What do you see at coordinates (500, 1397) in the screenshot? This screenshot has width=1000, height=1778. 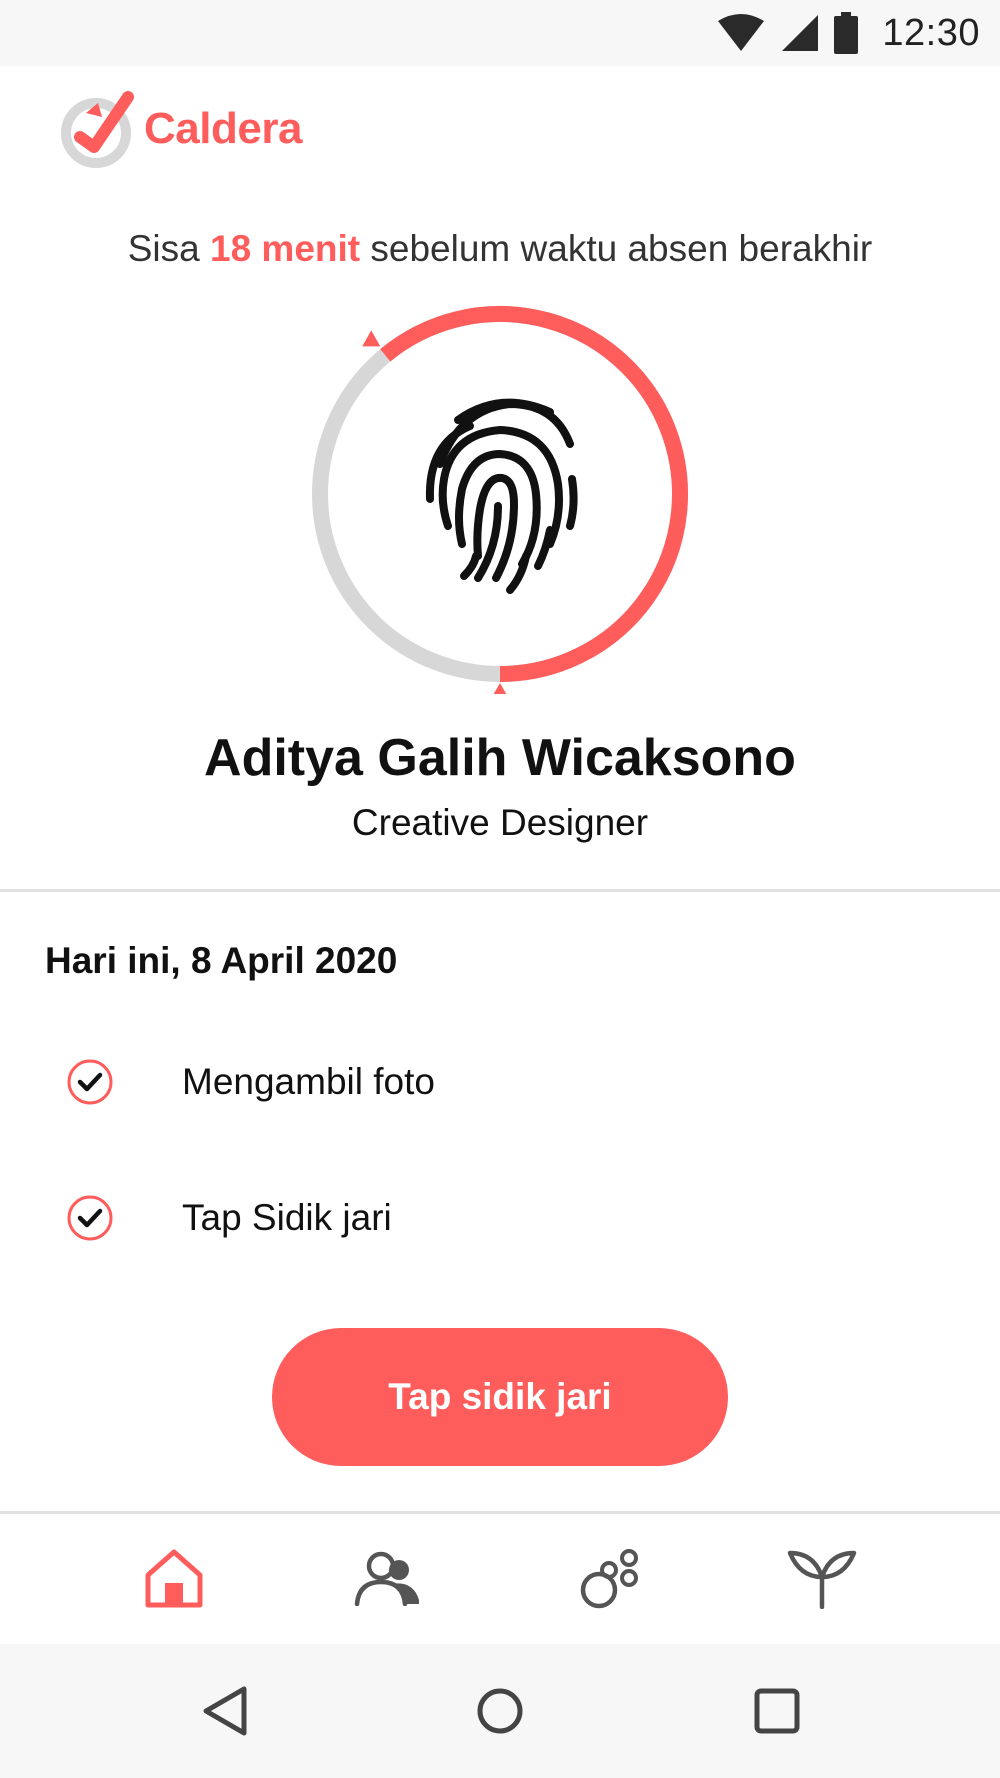 I see `tap-fingerprint-button: Tap sidik jari` at bounding box center [500, 1397].